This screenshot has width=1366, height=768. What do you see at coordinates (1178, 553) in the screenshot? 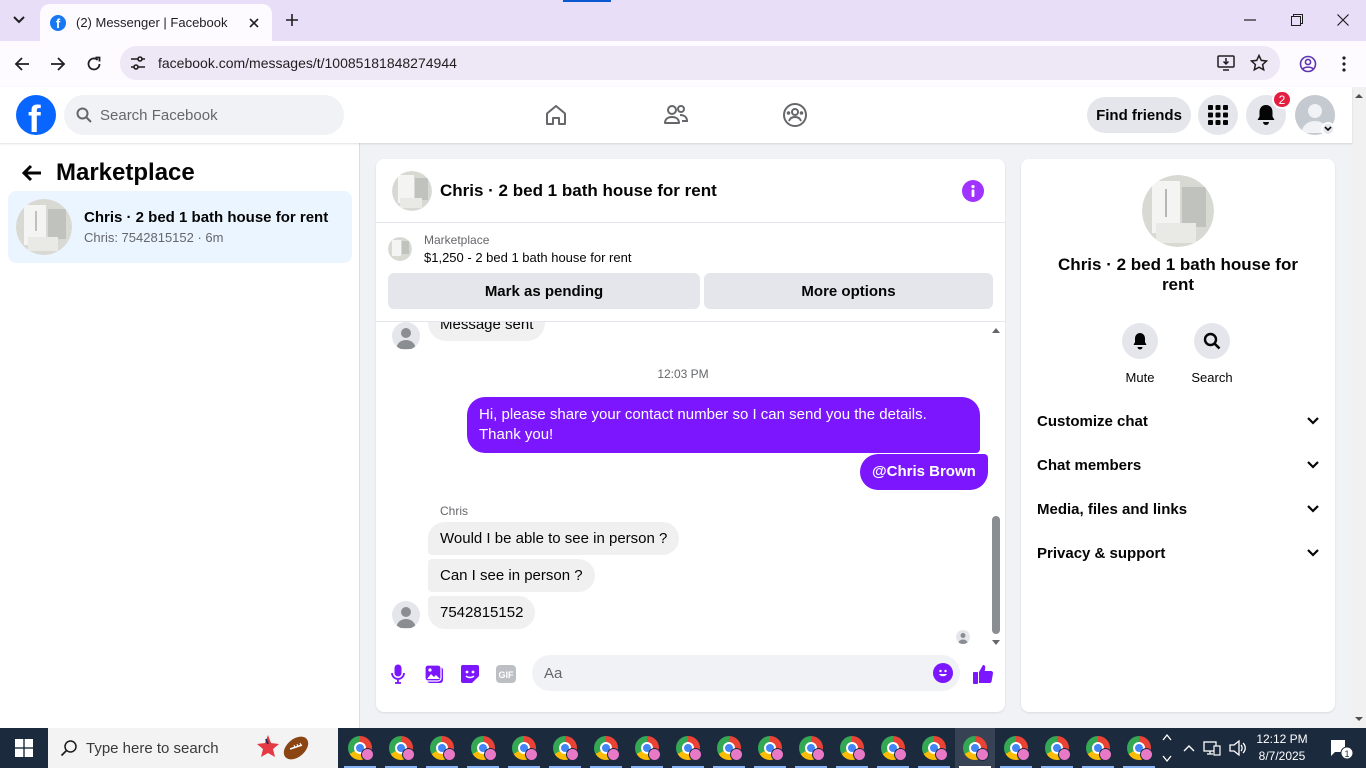
I see `privacy-support-section: Privacy & support` at bounding box center [1178, 553].